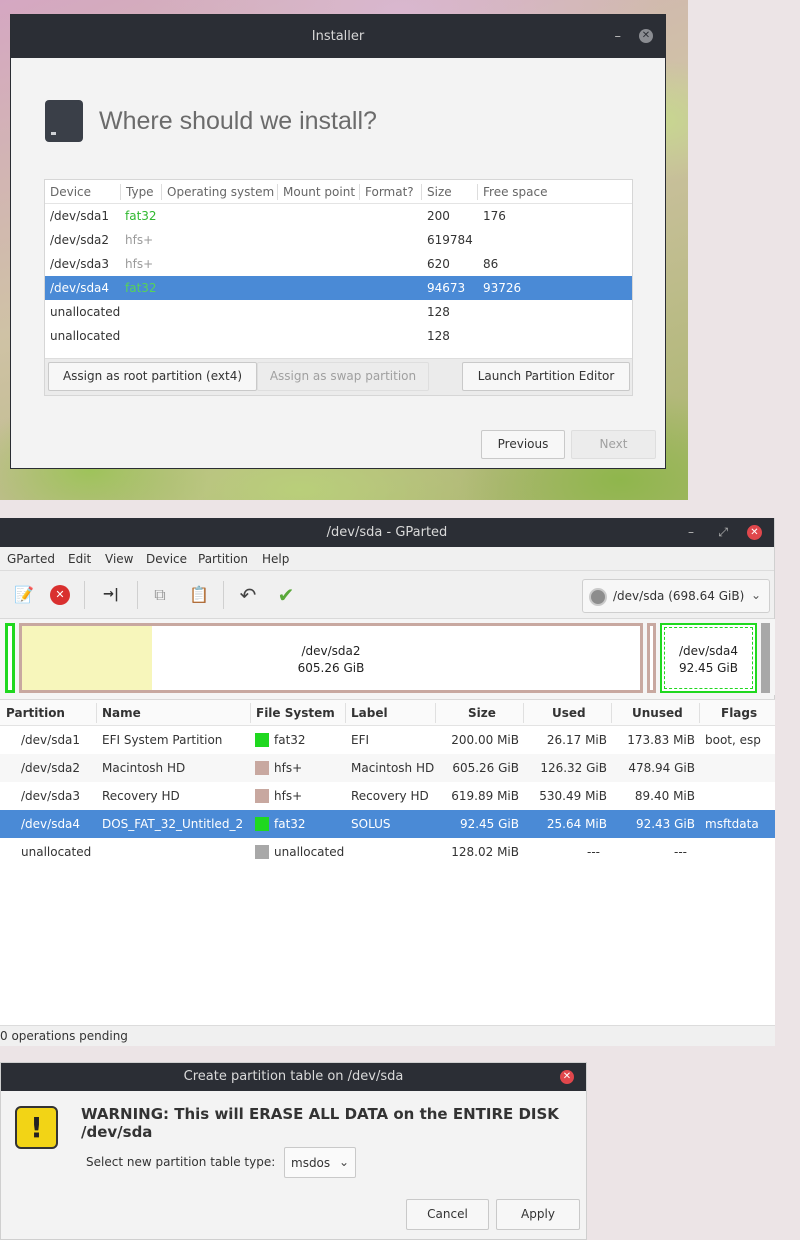 The height and width of the screenshot is (1240, 800). I want to click on column-partition: Partition, so click(35, 713).